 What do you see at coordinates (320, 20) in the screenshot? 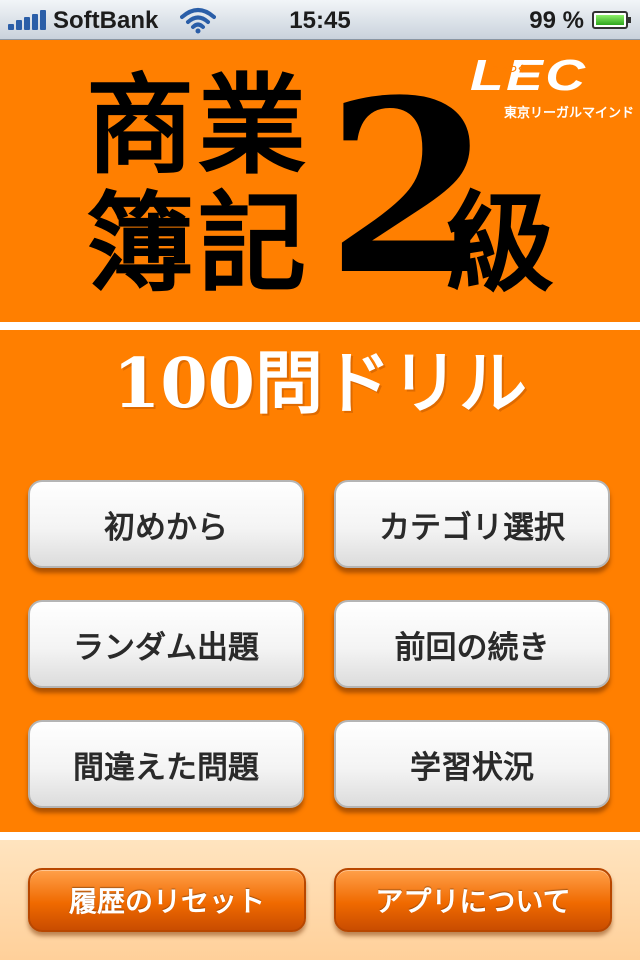
I see `status-bar: SoftBank 15:45 99 %` at bounding box center [320, 20].